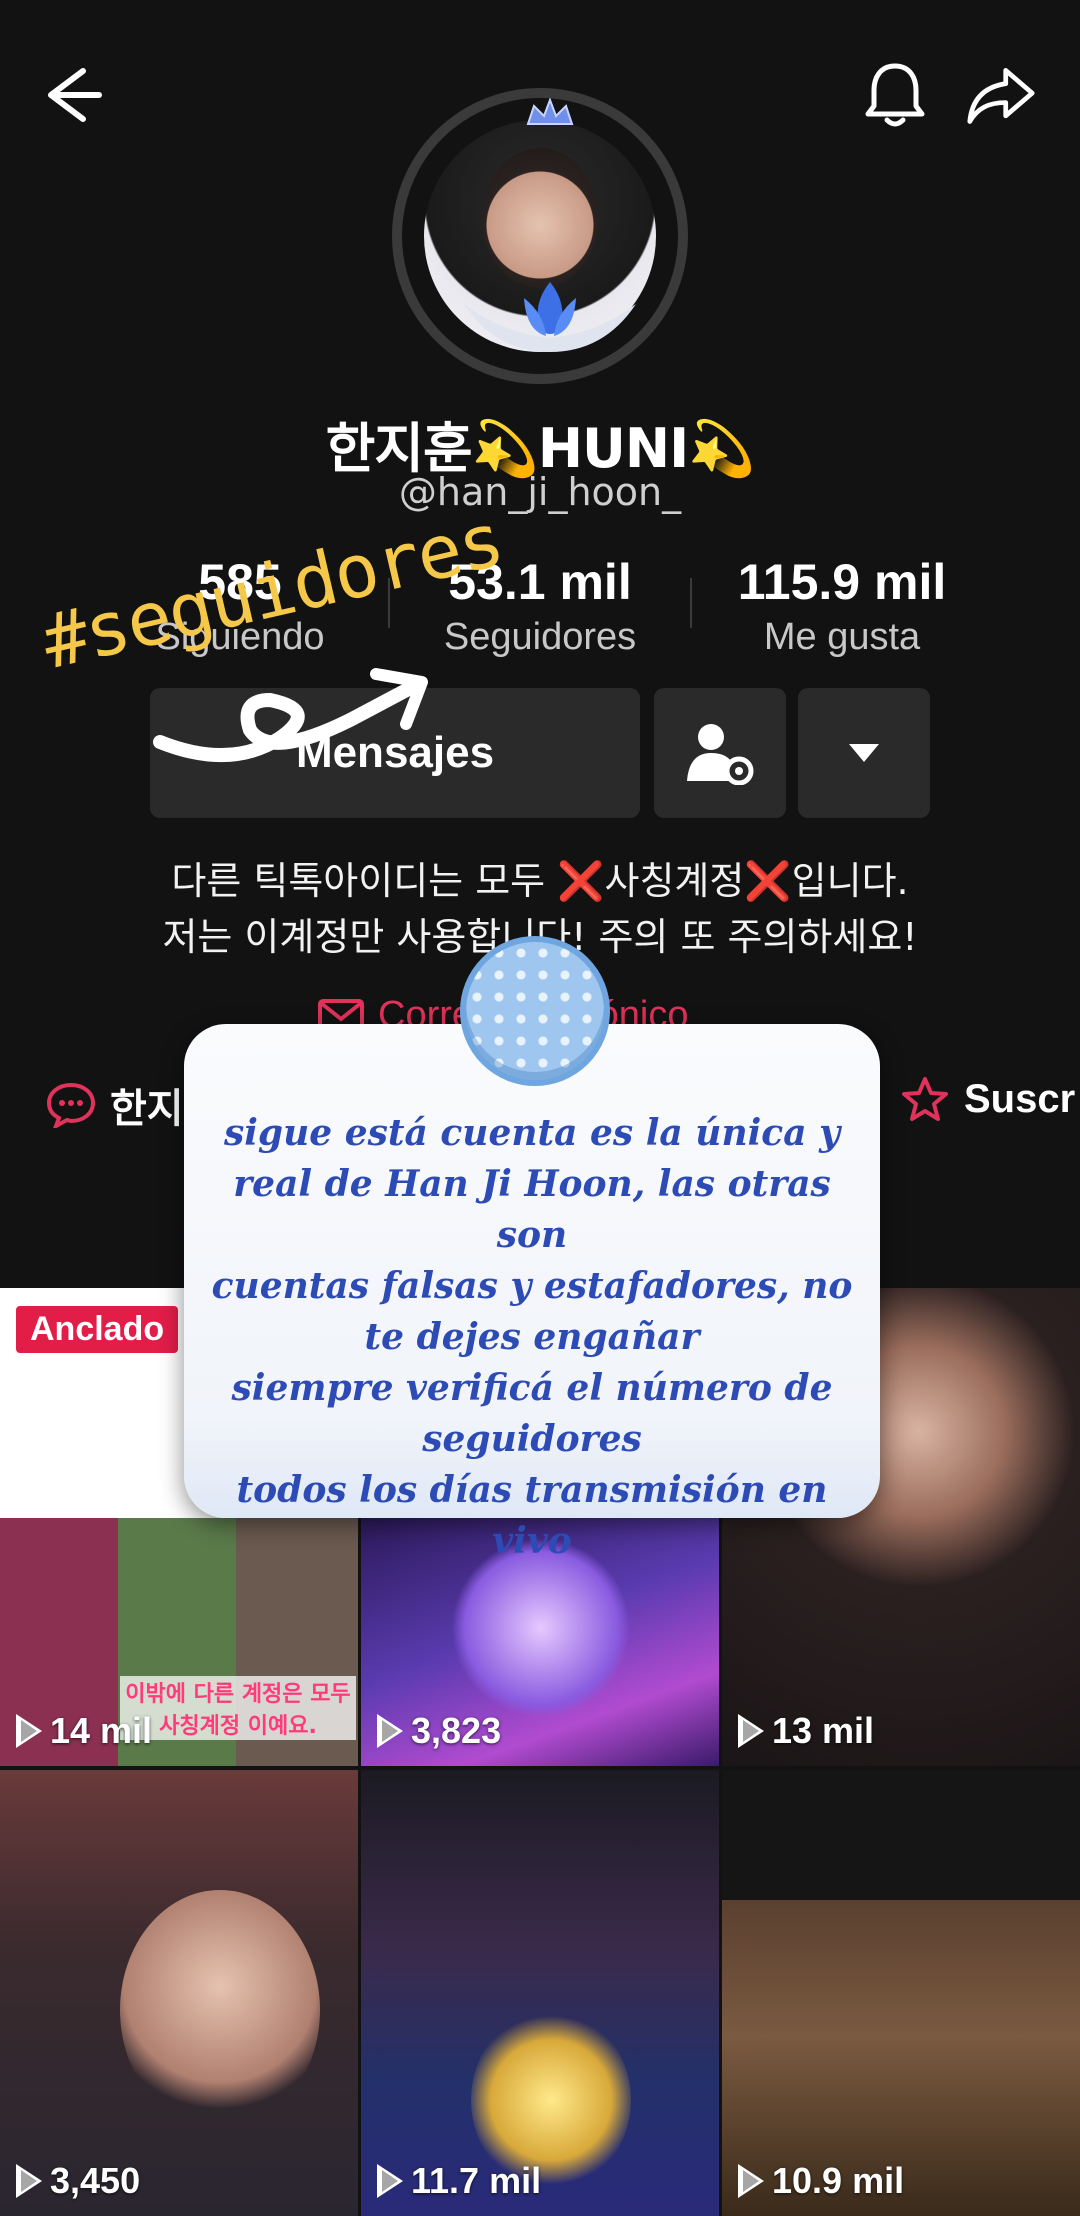  What do you see at coordinates (147, 1109) in the screenshot?
I see `linked-account-label: 한지` at bounding box center [147, 1109].